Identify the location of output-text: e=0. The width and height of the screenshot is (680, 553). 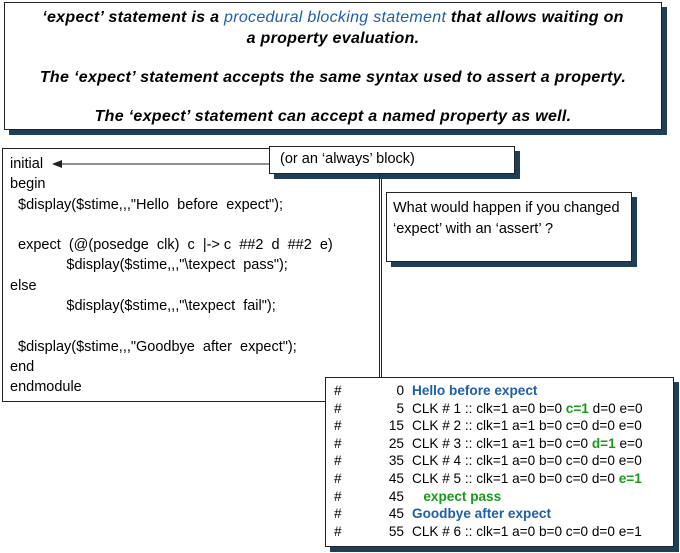
(629, 443).